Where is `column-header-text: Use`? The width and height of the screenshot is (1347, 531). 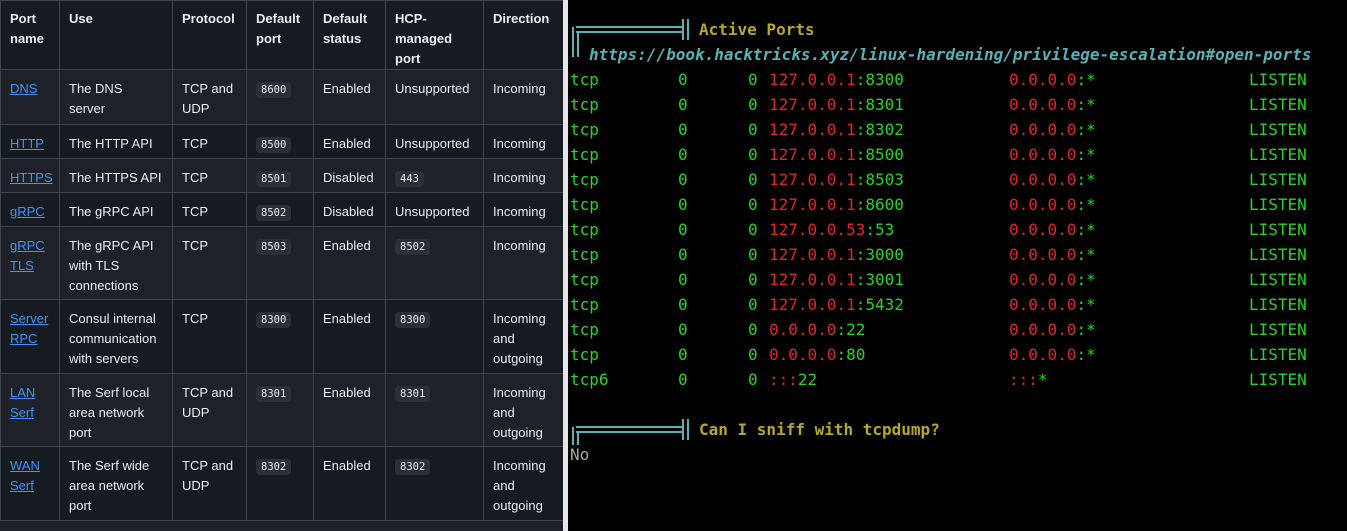 column-header-text: Use is located at coordinates (81, 18).